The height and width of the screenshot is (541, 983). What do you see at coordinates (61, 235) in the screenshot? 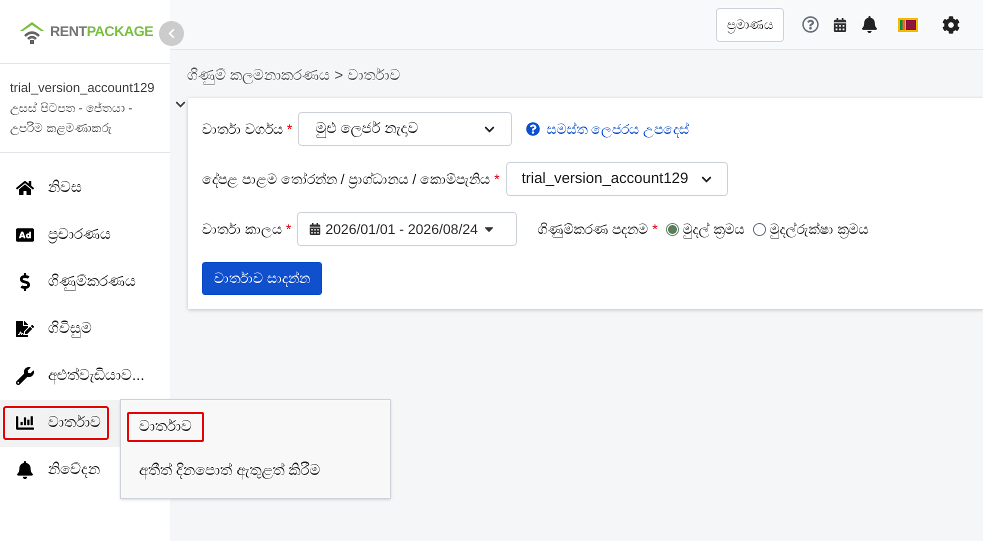
I see `sidebar-item: ප්‍රචාරණය` at bounding box center [61, 235].